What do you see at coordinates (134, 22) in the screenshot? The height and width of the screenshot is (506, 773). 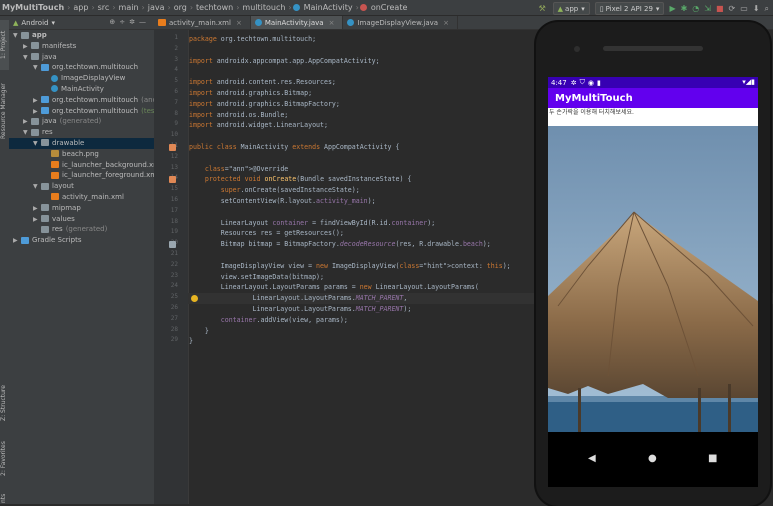 I see `gear-icon: ✲` at bounding box center [134, 22].